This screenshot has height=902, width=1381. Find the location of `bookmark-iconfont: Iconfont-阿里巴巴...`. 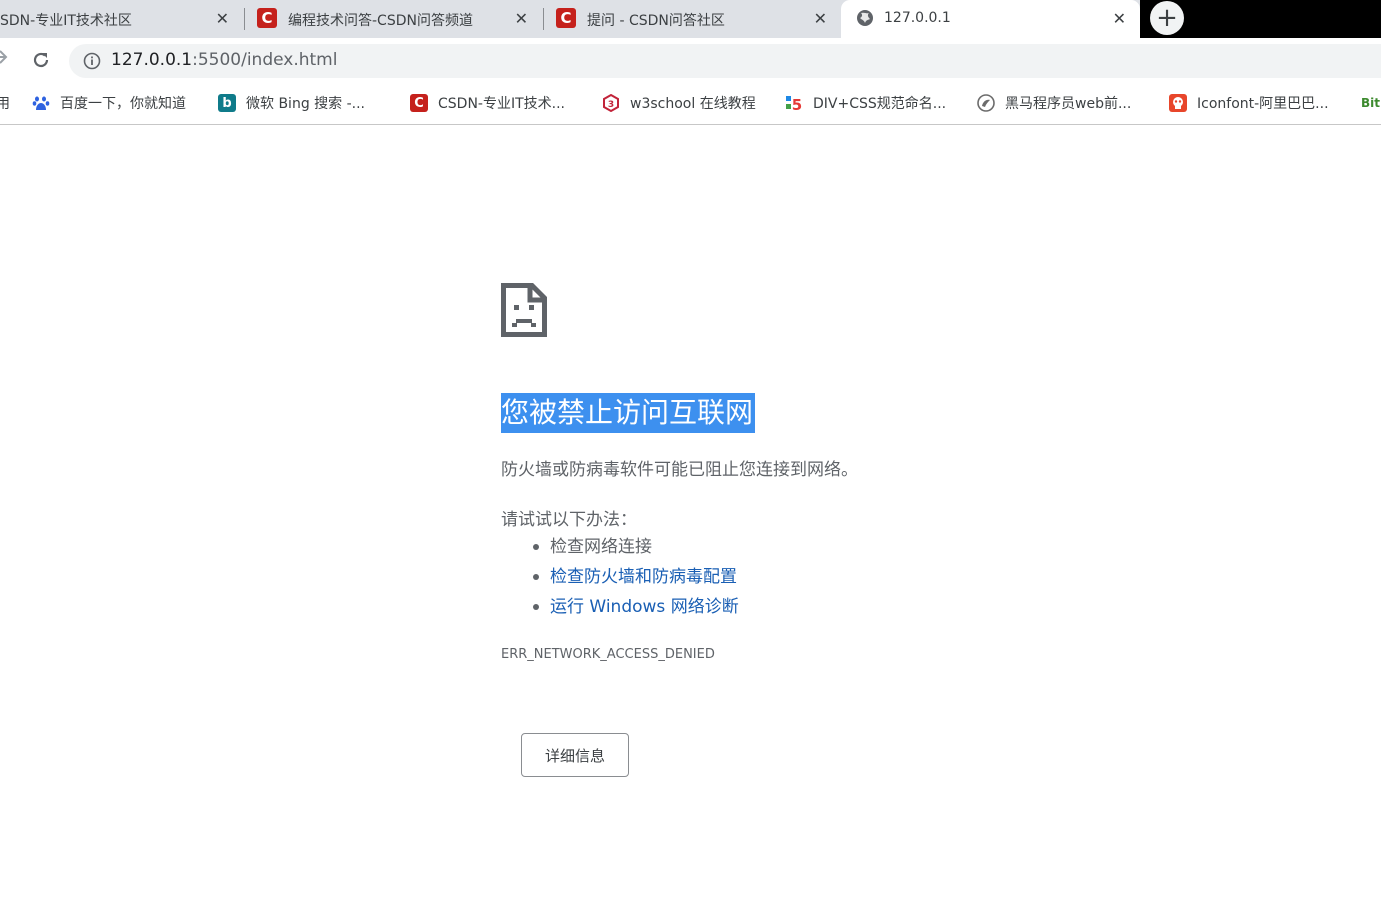

bookmark-iconfont: Iconfont-阿里巴巴... is located at coordinates (1249, 103).